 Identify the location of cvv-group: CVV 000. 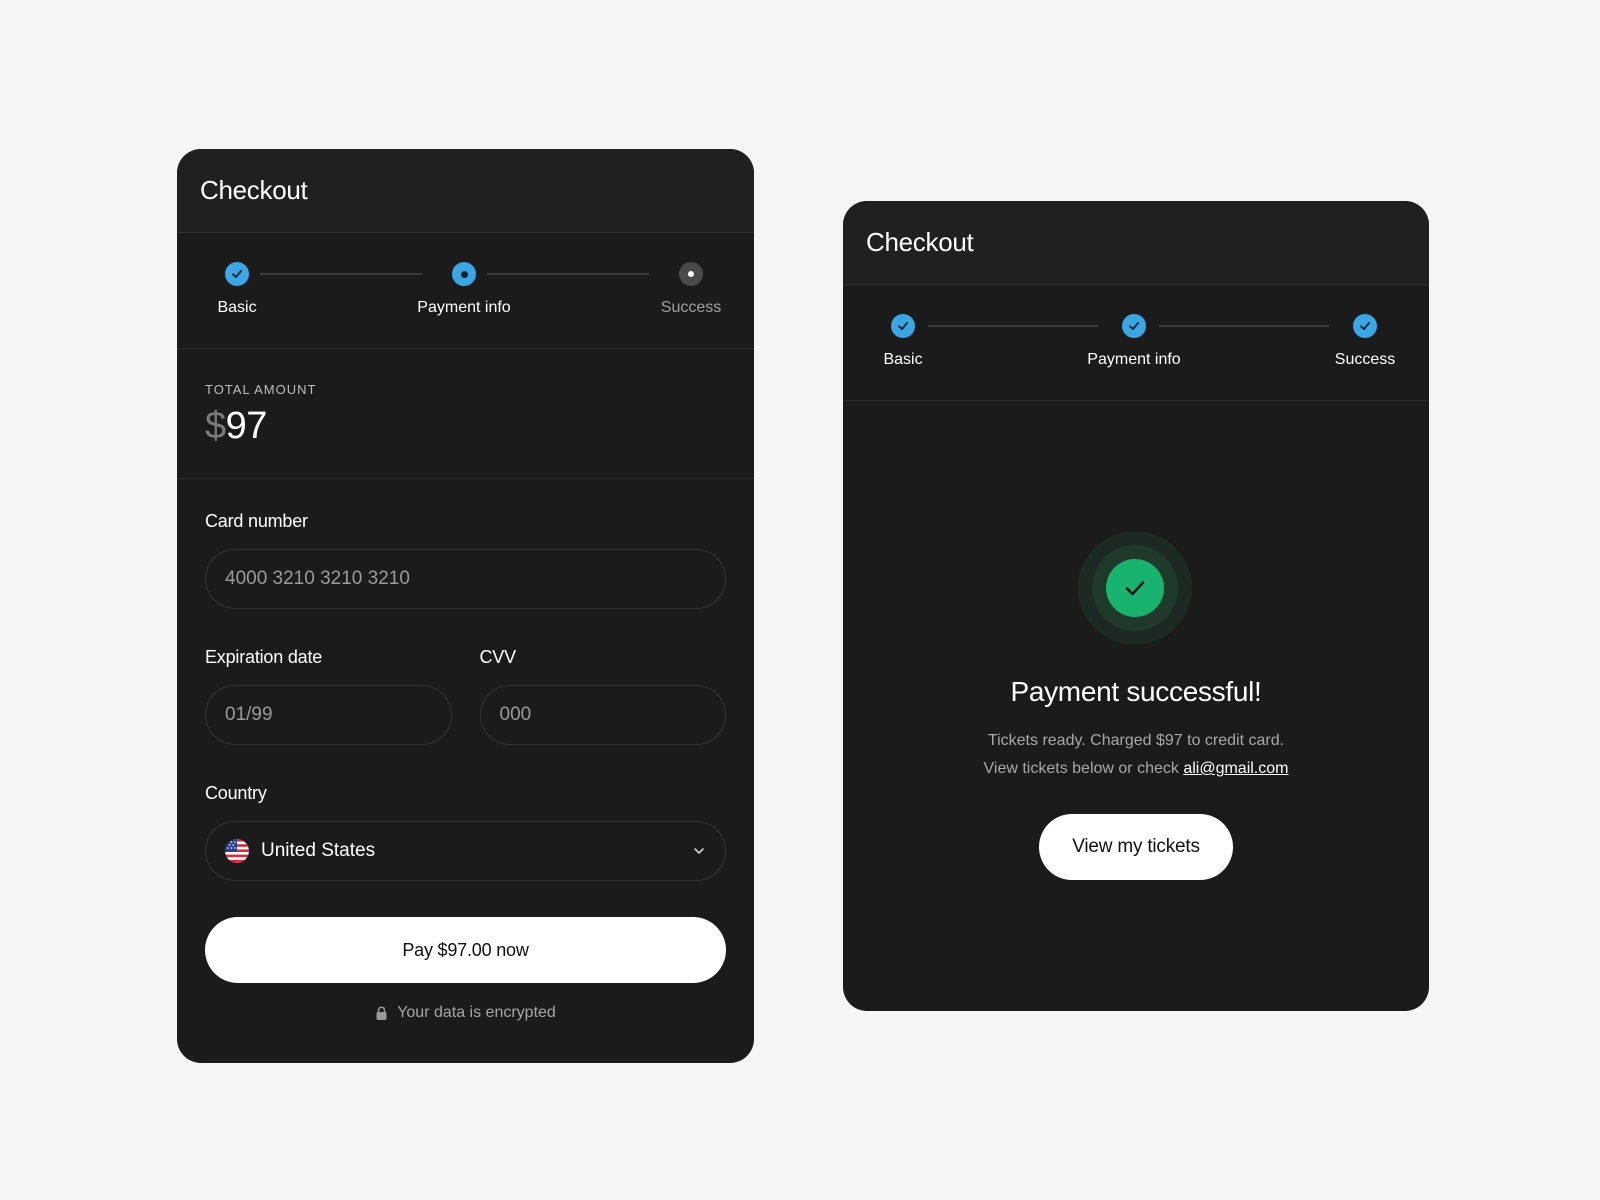
(602, 696).